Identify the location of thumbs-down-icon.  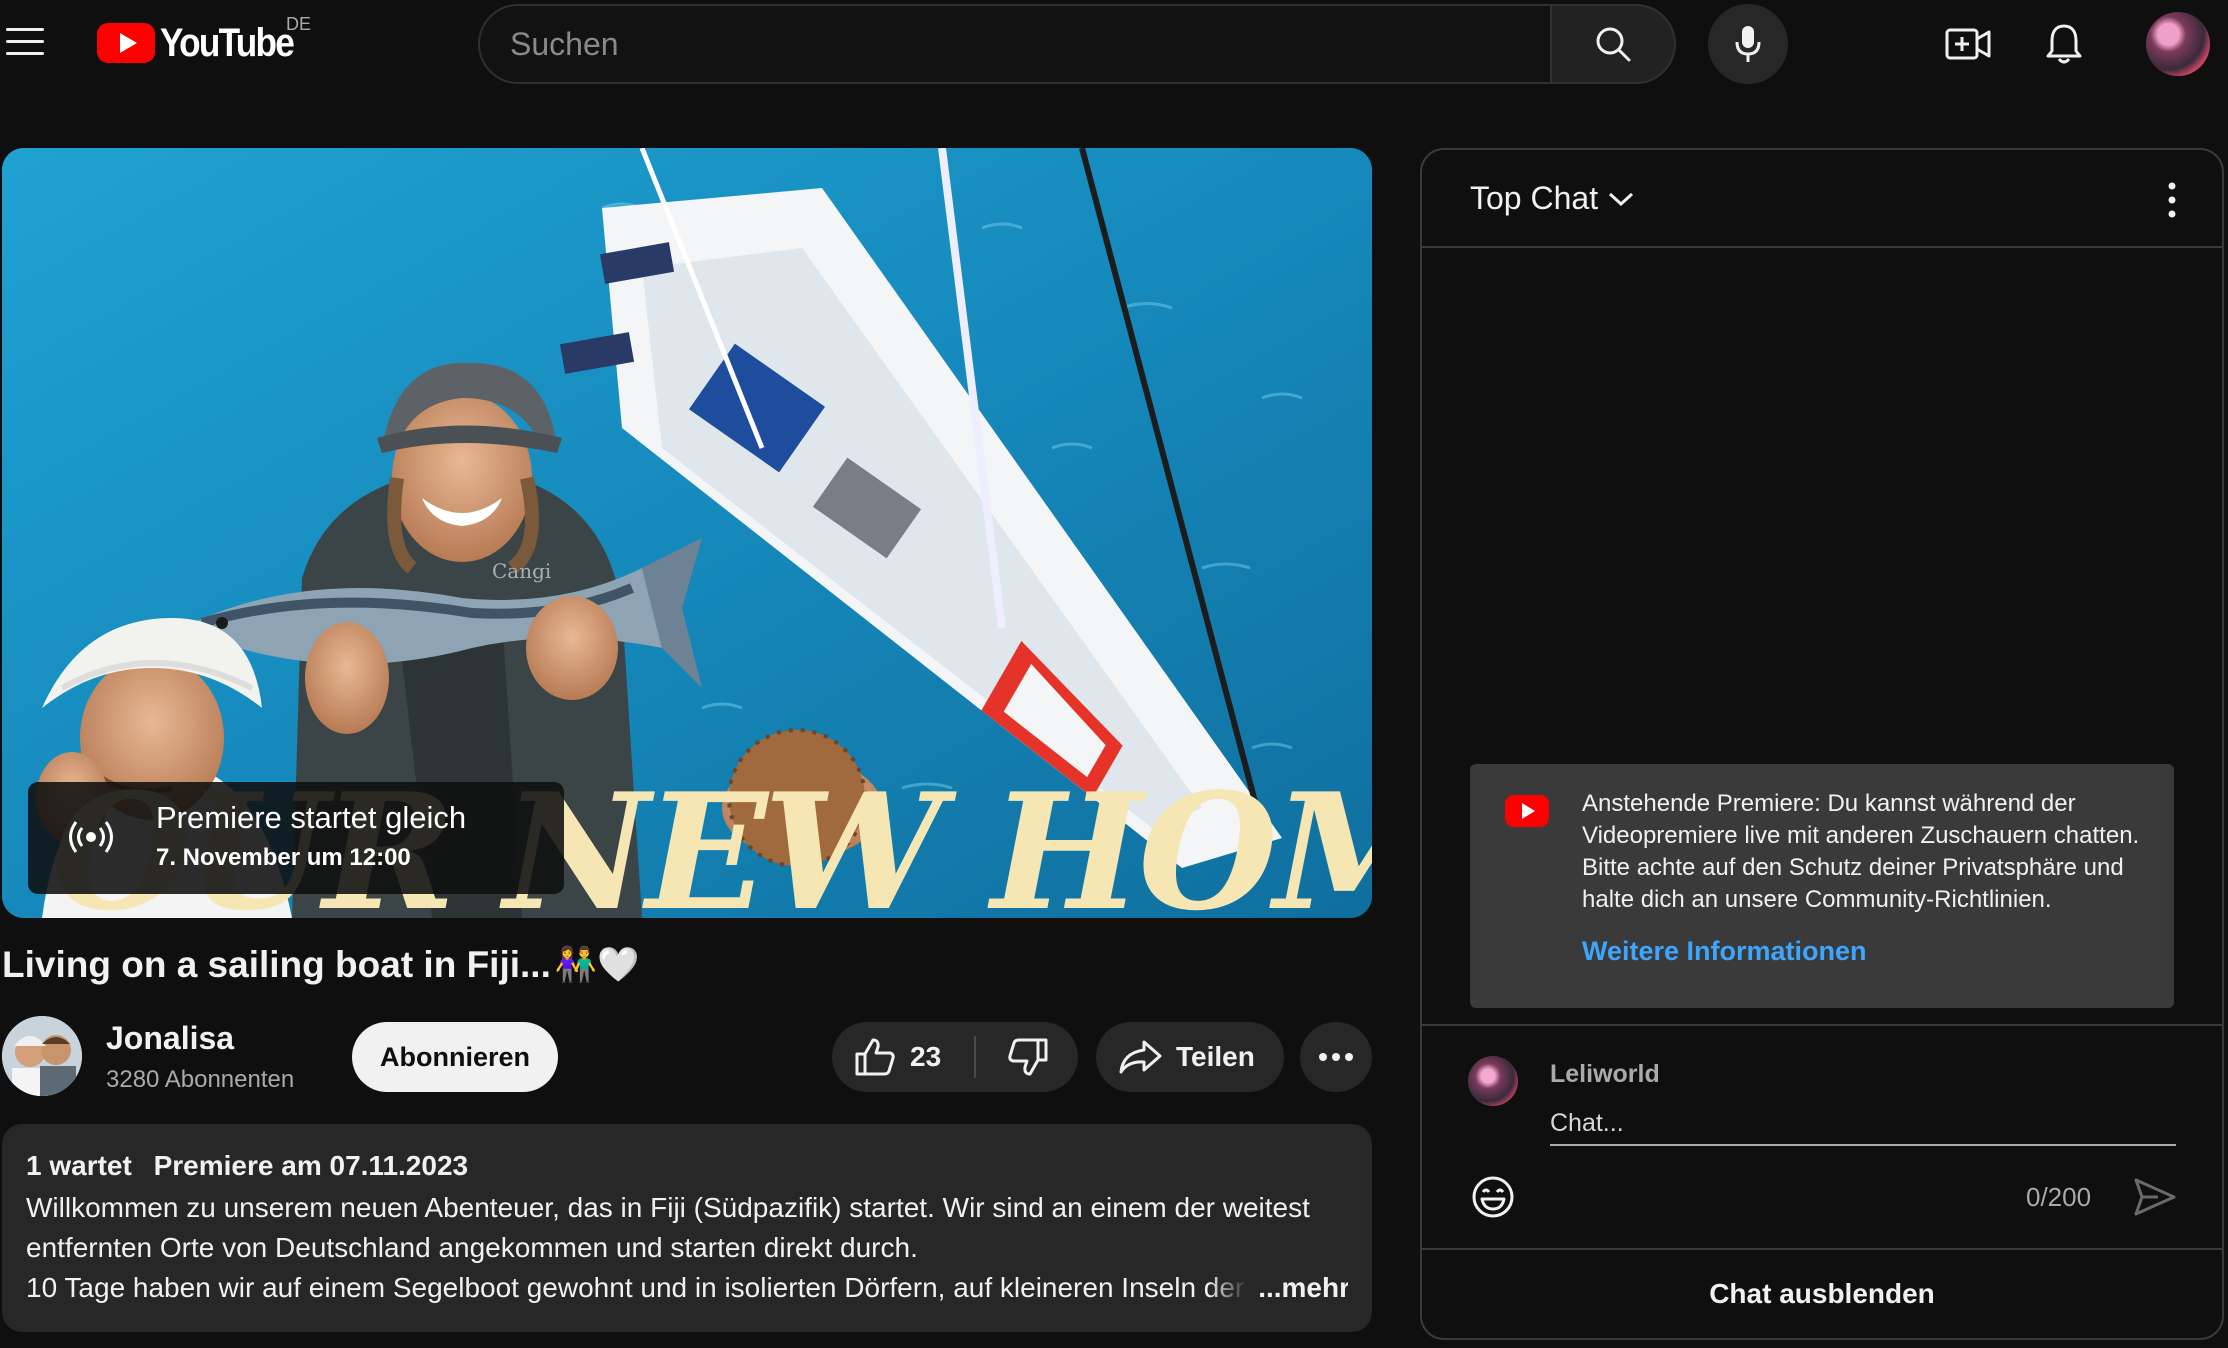
(1028, 1057).